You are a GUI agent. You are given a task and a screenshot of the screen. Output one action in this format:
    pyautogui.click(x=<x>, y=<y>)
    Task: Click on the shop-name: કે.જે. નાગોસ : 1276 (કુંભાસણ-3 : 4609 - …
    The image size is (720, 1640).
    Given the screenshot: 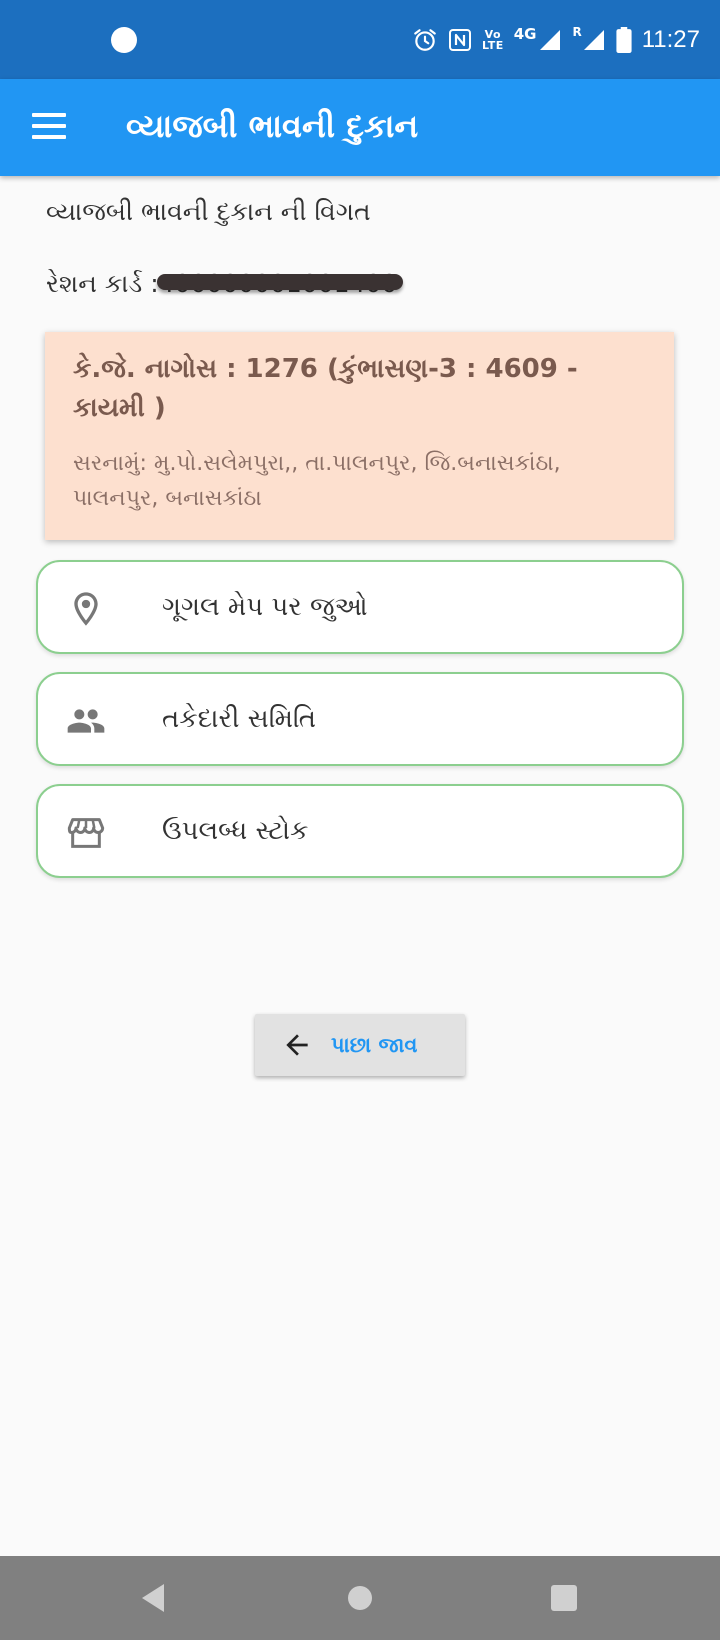 What is the action you would take?
    pyautogui.click(x=325, y=388)
    